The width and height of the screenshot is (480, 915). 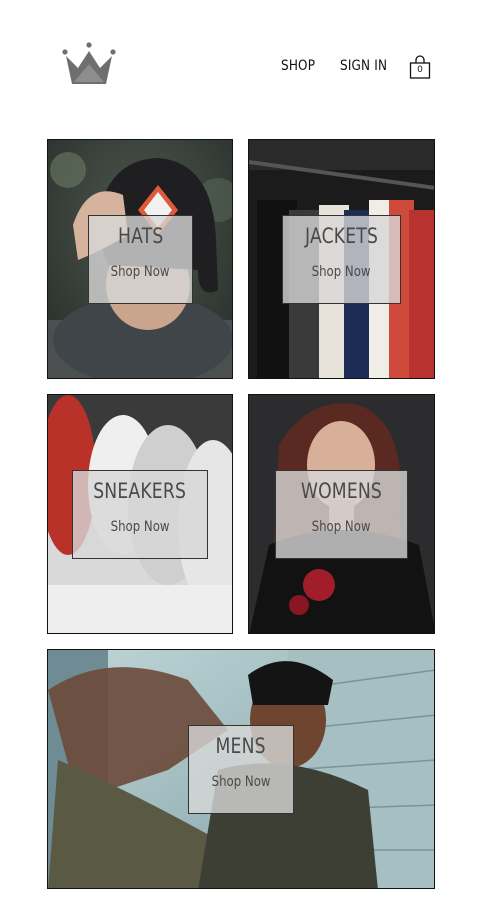 What do you see at coordinates (341, 491) in the screenshot?
I see `category-title: WOMENS` at bounding box center [341, 491].